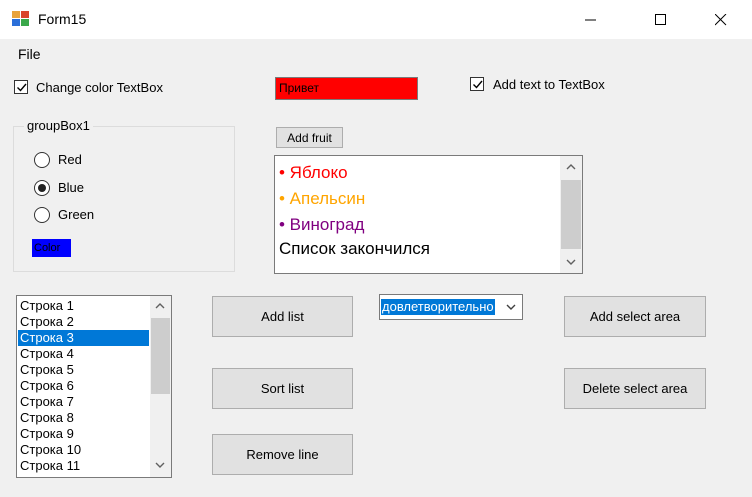 This screenshot has width=752, height=497. Describe the element at coordinates (62, 19) in the screenshot. I see `window-title: Form15` at that location.